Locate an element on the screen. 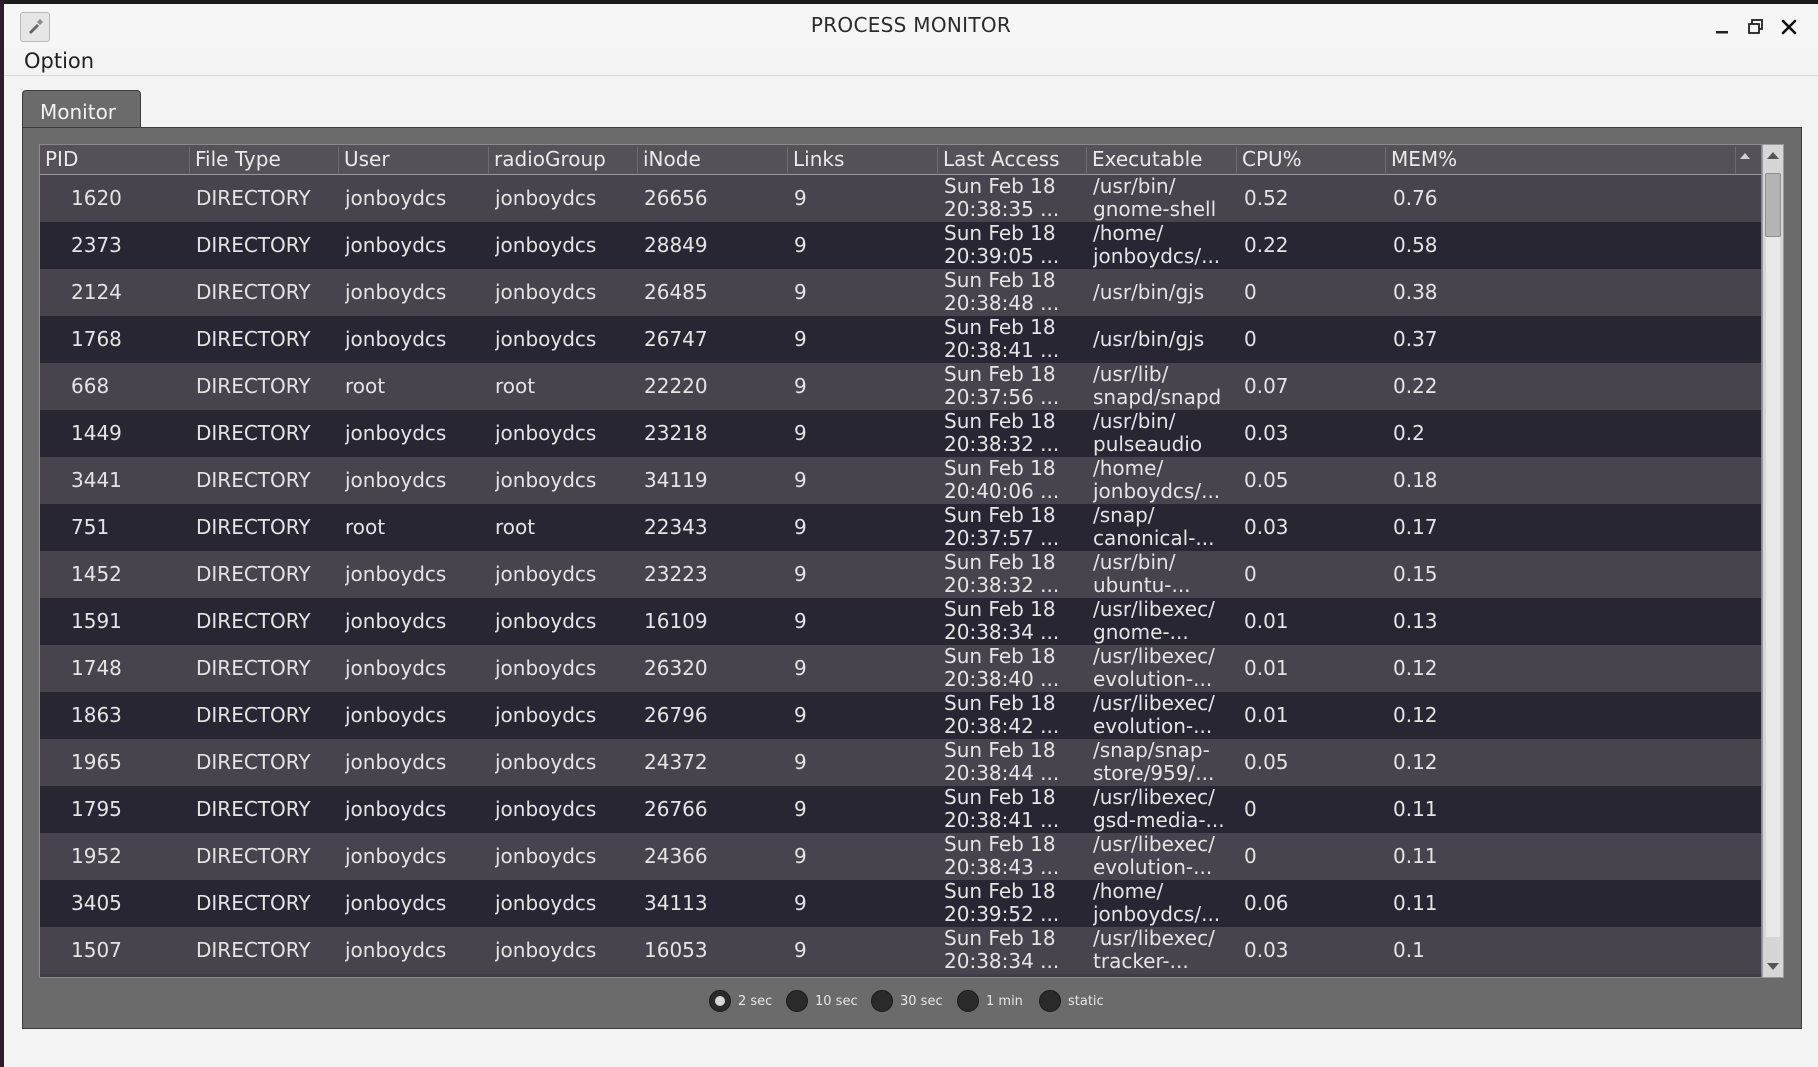 Image resolution: width=1818 pixels, height=1067 pixels. column-header-links: Links is located at coordinates (863, 160).